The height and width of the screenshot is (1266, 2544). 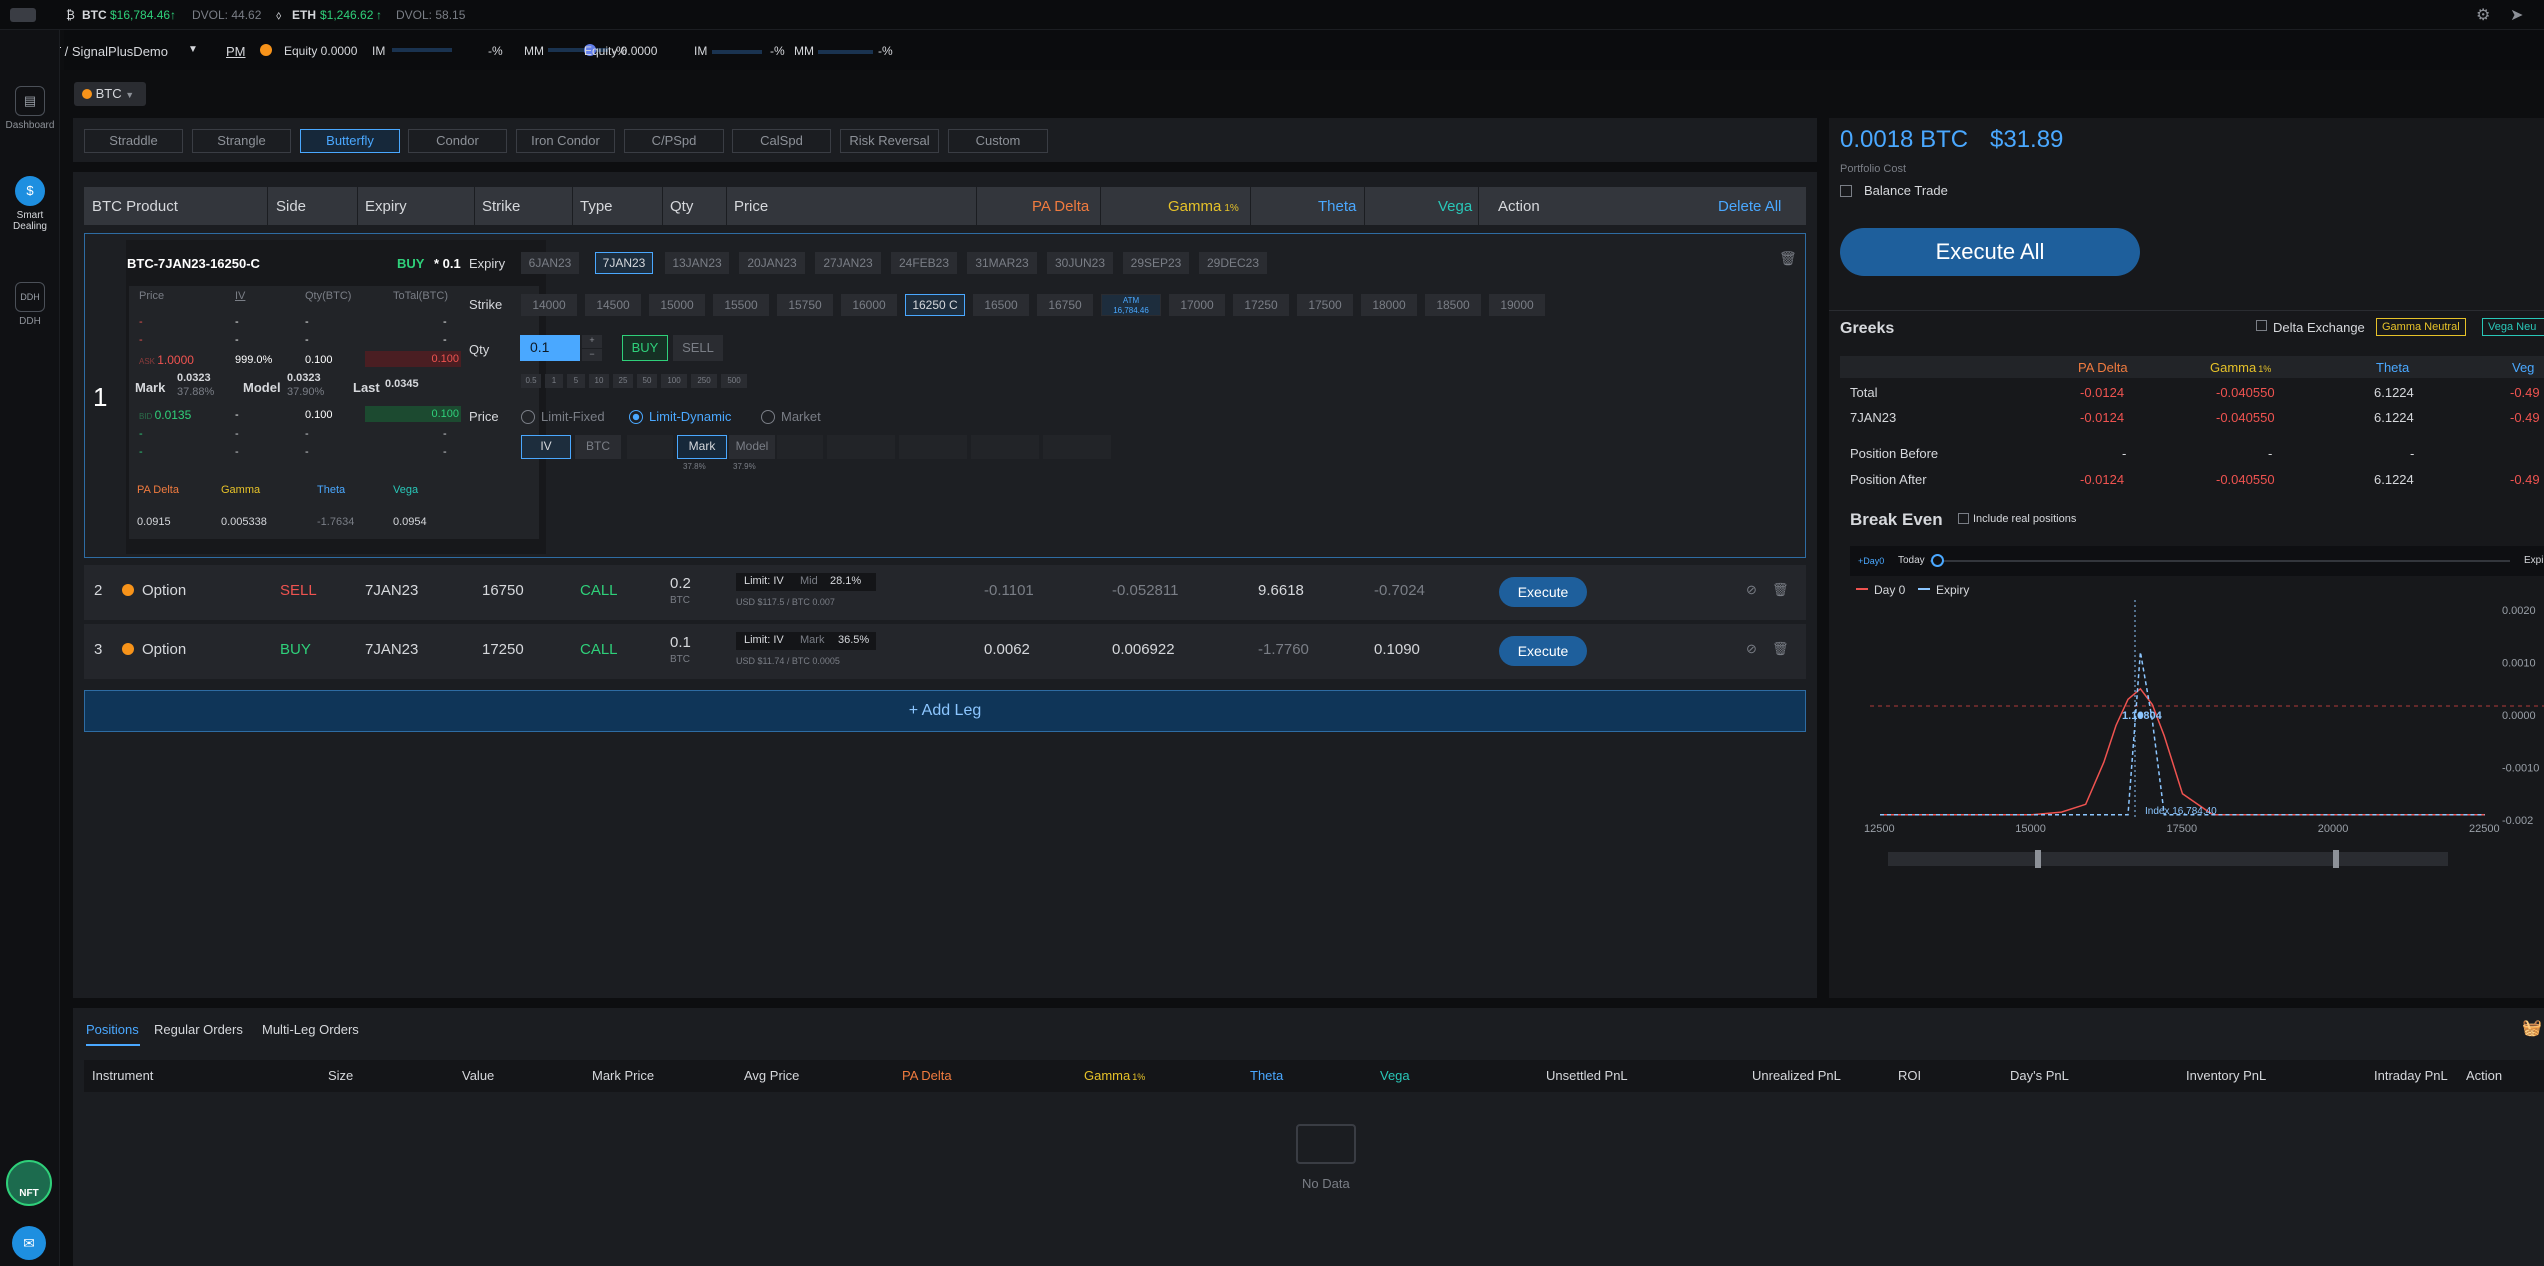 What do you see at coordinates (2261, 325) in the screenshot?
I see `delta-exchange-checkbox` at bounding box center [2261, 325].